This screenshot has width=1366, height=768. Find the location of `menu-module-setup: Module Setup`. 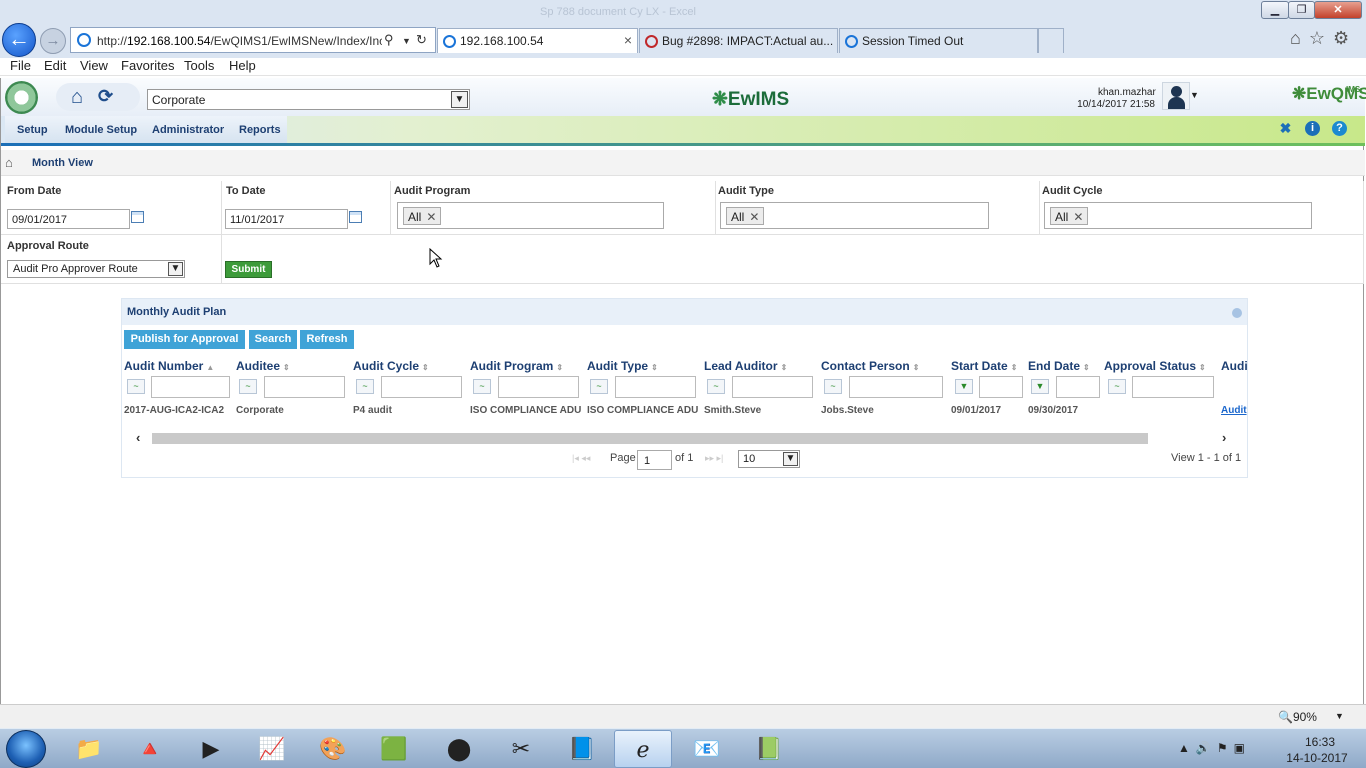

menu-module-setup: Module Setup is located at coordinates (101, 129).